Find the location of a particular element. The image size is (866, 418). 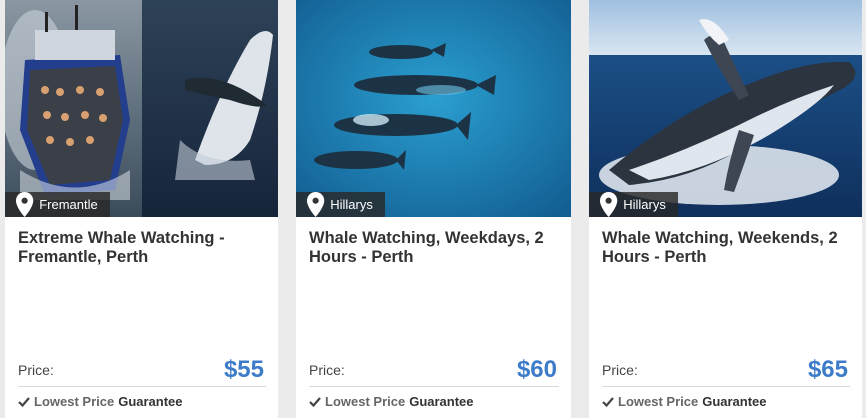

price-value: $60 is located at coordinates (536, 369).